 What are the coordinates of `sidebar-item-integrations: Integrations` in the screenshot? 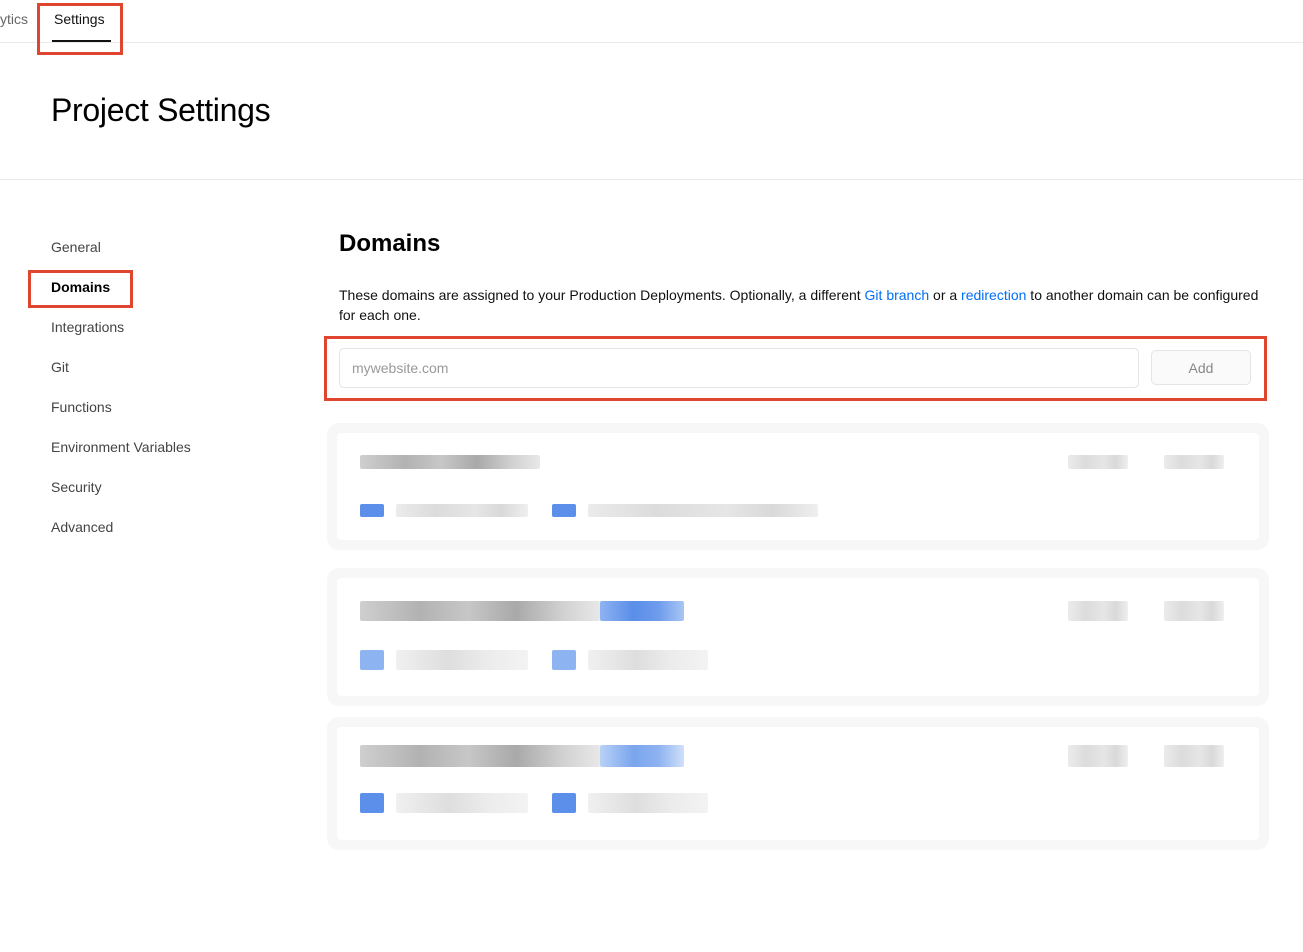 It's located at (87, 327).